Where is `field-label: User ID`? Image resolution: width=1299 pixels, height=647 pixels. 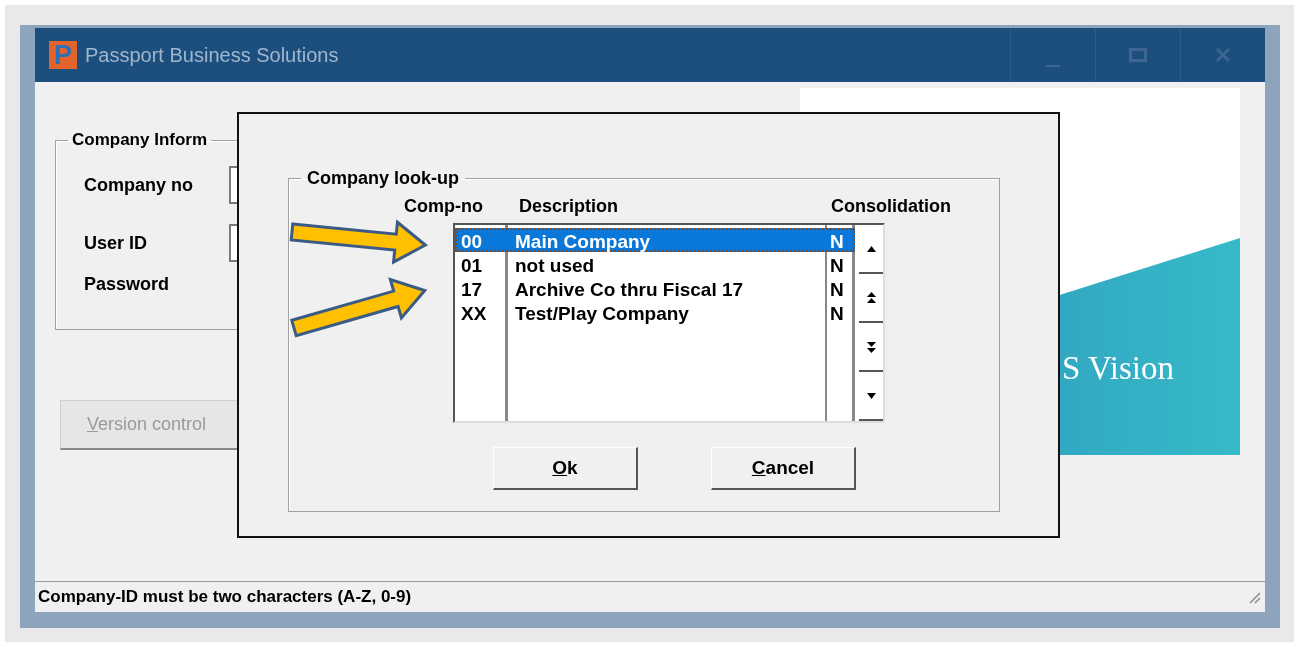
field-label: User ID is located at coordinates (116, 243).